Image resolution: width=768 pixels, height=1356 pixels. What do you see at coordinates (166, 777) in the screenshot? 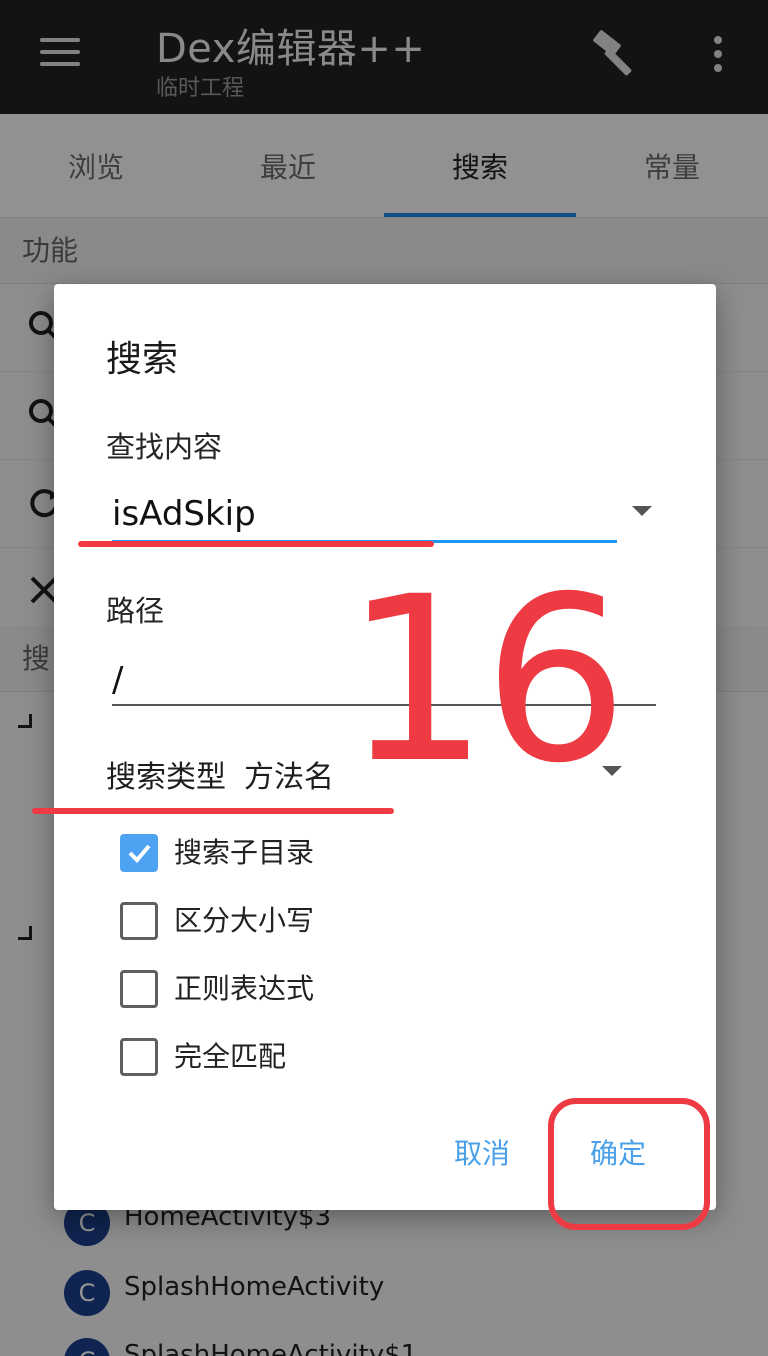
I see `search-type-label: 搜索类型` at bounding box center [166, 777].